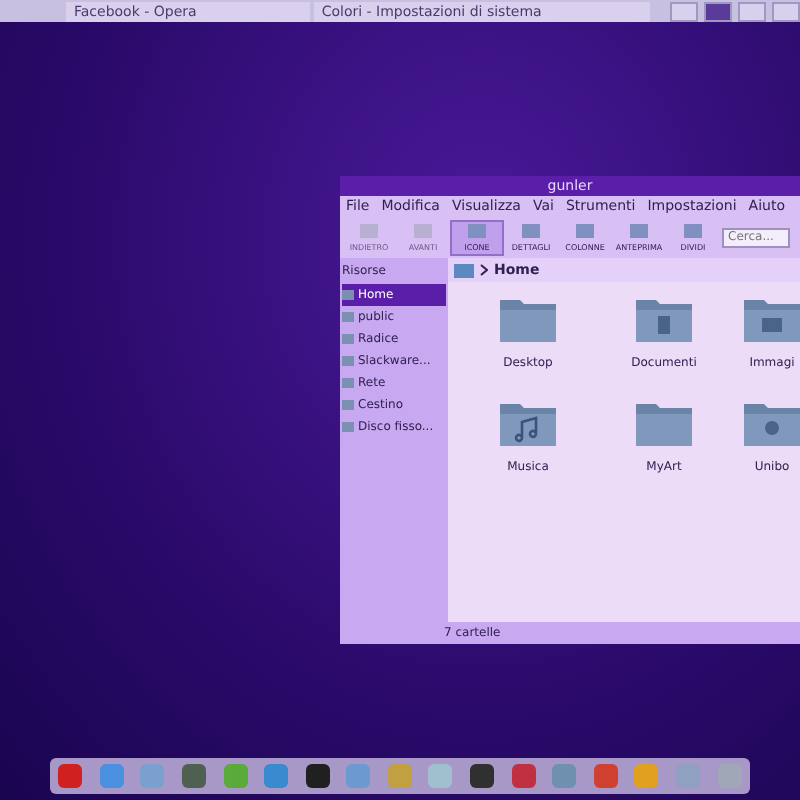  What do you see at coordinates (484, 270) in the screenshot?
I see `chevron-icon` at bounding box center [484, 270].